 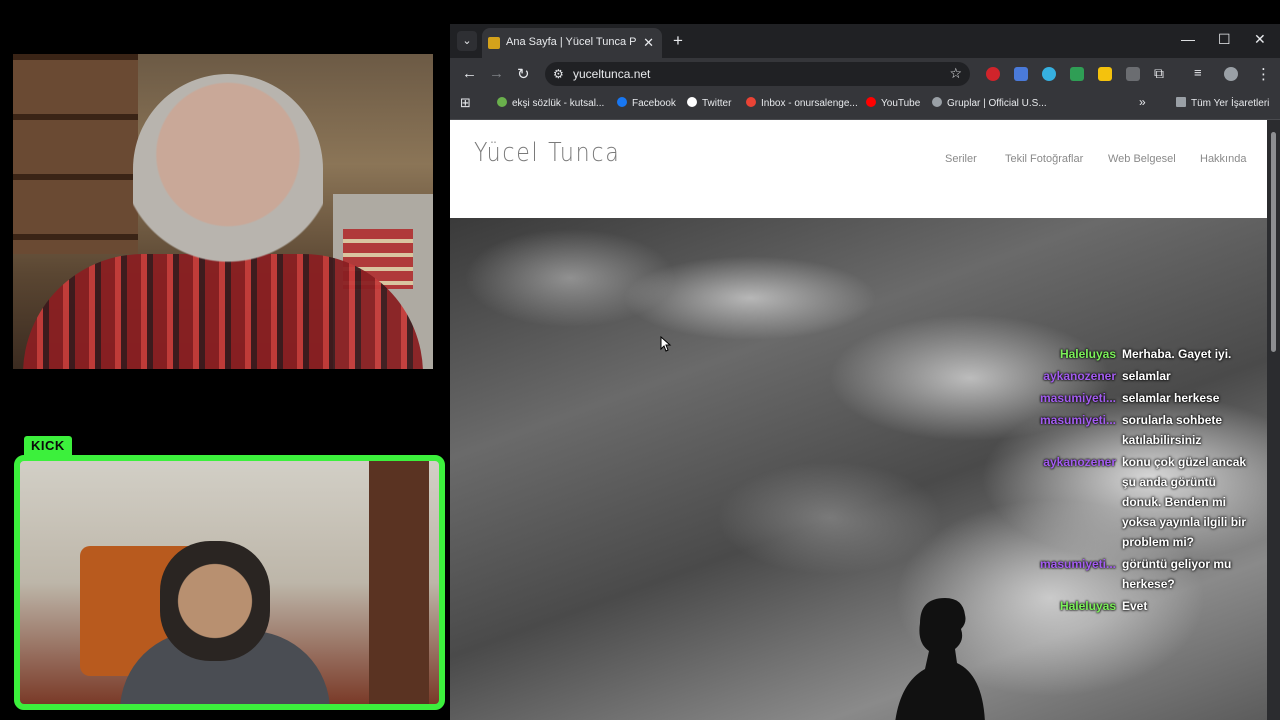 What do you see at coordinates (215, 601) in the screenshot?
I see `streamer-face` at bounding box center [215, 601].